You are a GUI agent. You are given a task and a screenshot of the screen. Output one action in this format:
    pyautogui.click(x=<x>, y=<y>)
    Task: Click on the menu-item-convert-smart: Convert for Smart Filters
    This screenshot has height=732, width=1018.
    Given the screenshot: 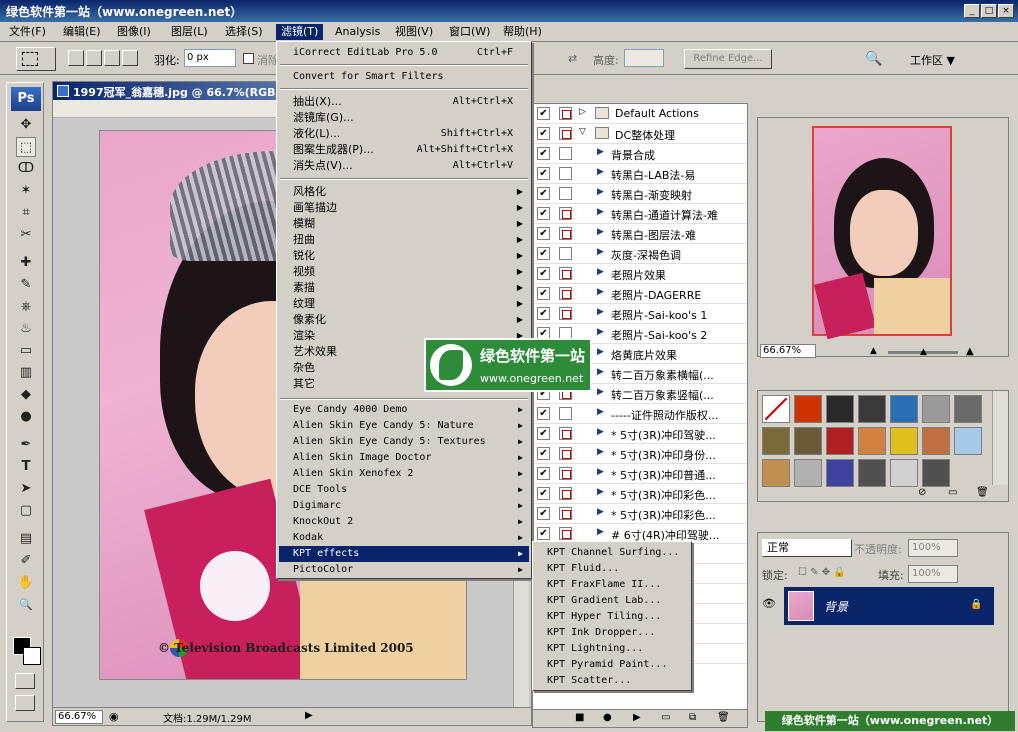 What is the action you would take?
    pyautogui.click(x=404, y=77)
    